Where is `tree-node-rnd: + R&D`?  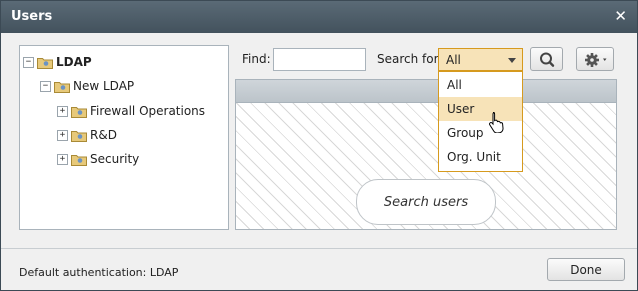
tree-node-rnd: + R&D is located at coordinates (87, 135).